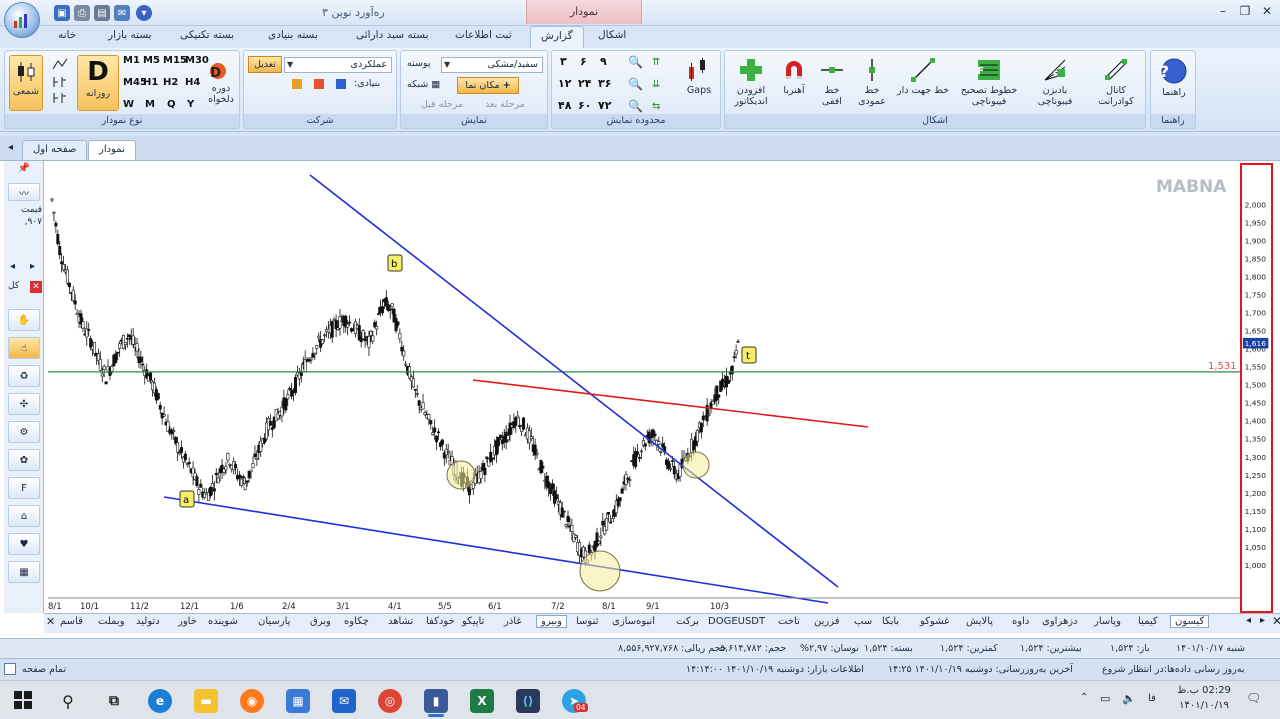  I want to click on symbol-tab: DOGEUSDT, so click(736, 621).